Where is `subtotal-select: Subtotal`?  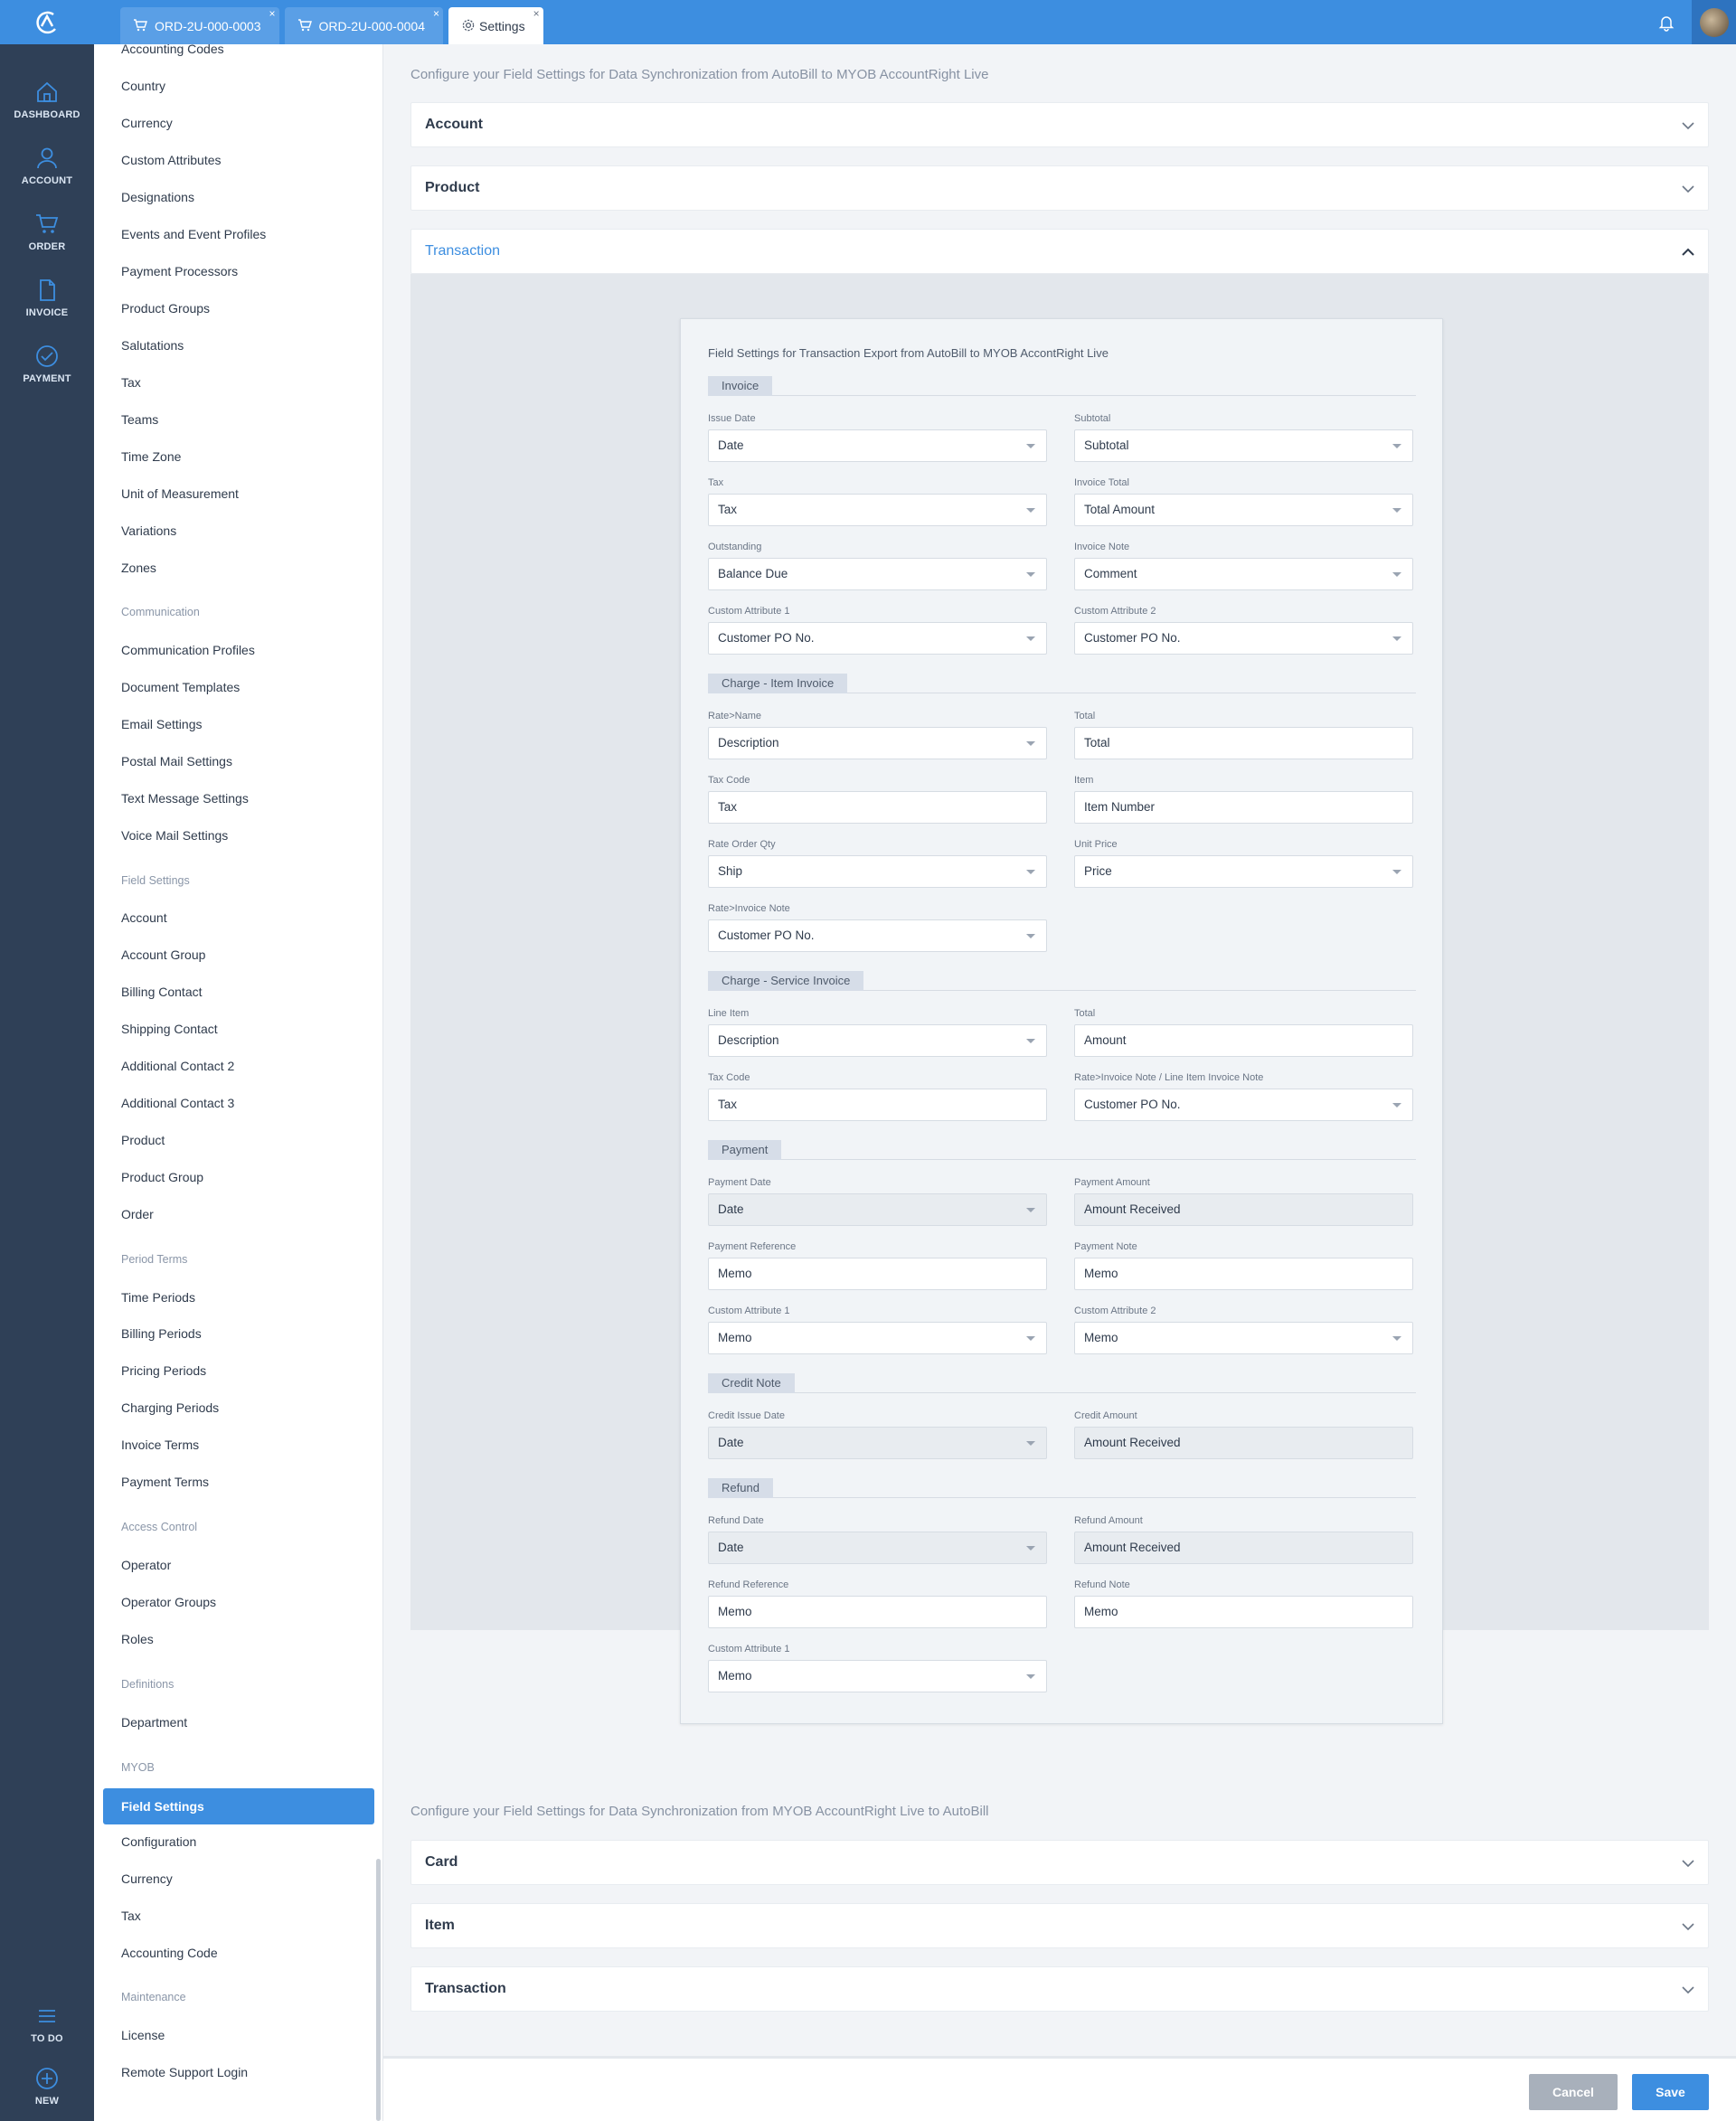 subtotal-select: Subtotal is located at coordinates (1243, 445).